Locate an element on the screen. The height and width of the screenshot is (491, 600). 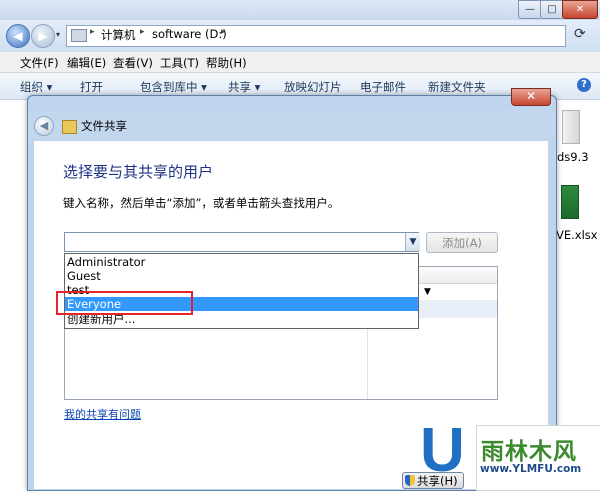
add-button: 添加(A) is located at coordinates (462, 242).